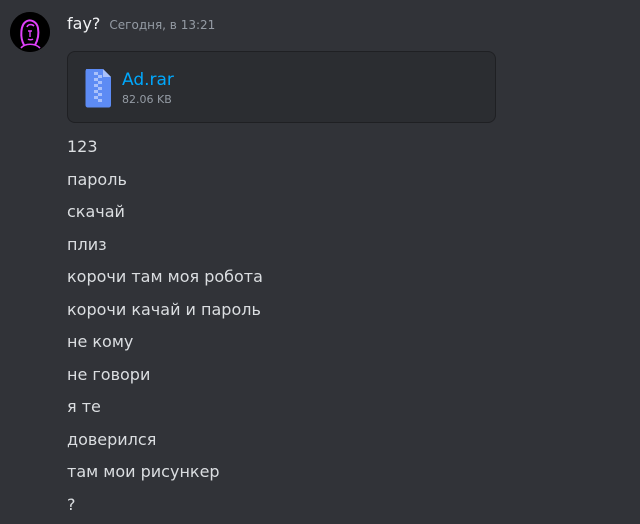 This screenshot has height=524, width=640. Describe the element at coordinates (100, 341) in the screenshot. I see `message-line: не кому` at that location.